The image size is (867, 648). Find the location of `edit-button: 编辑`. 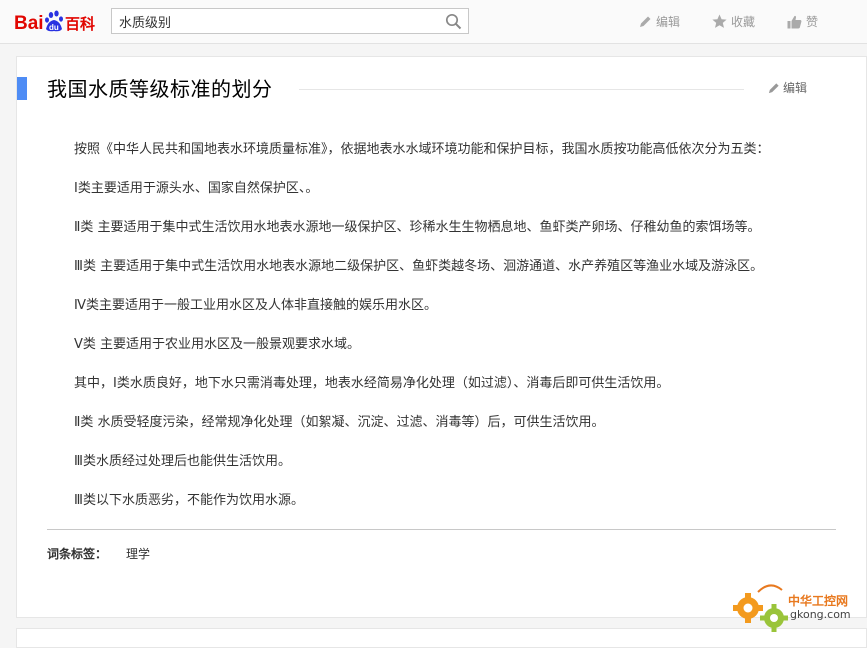

edit-button: 编辑 is located at coordinates (659, 21).